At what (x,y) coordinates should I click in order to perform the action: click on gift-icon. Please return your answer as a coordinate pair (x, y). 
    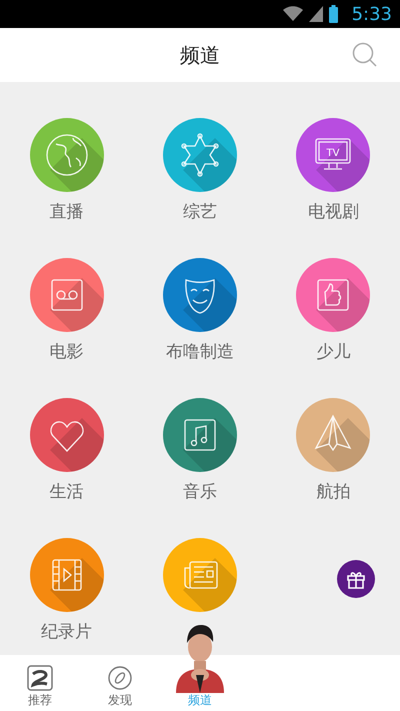
    Looking at the image, I should click on (356, 579).